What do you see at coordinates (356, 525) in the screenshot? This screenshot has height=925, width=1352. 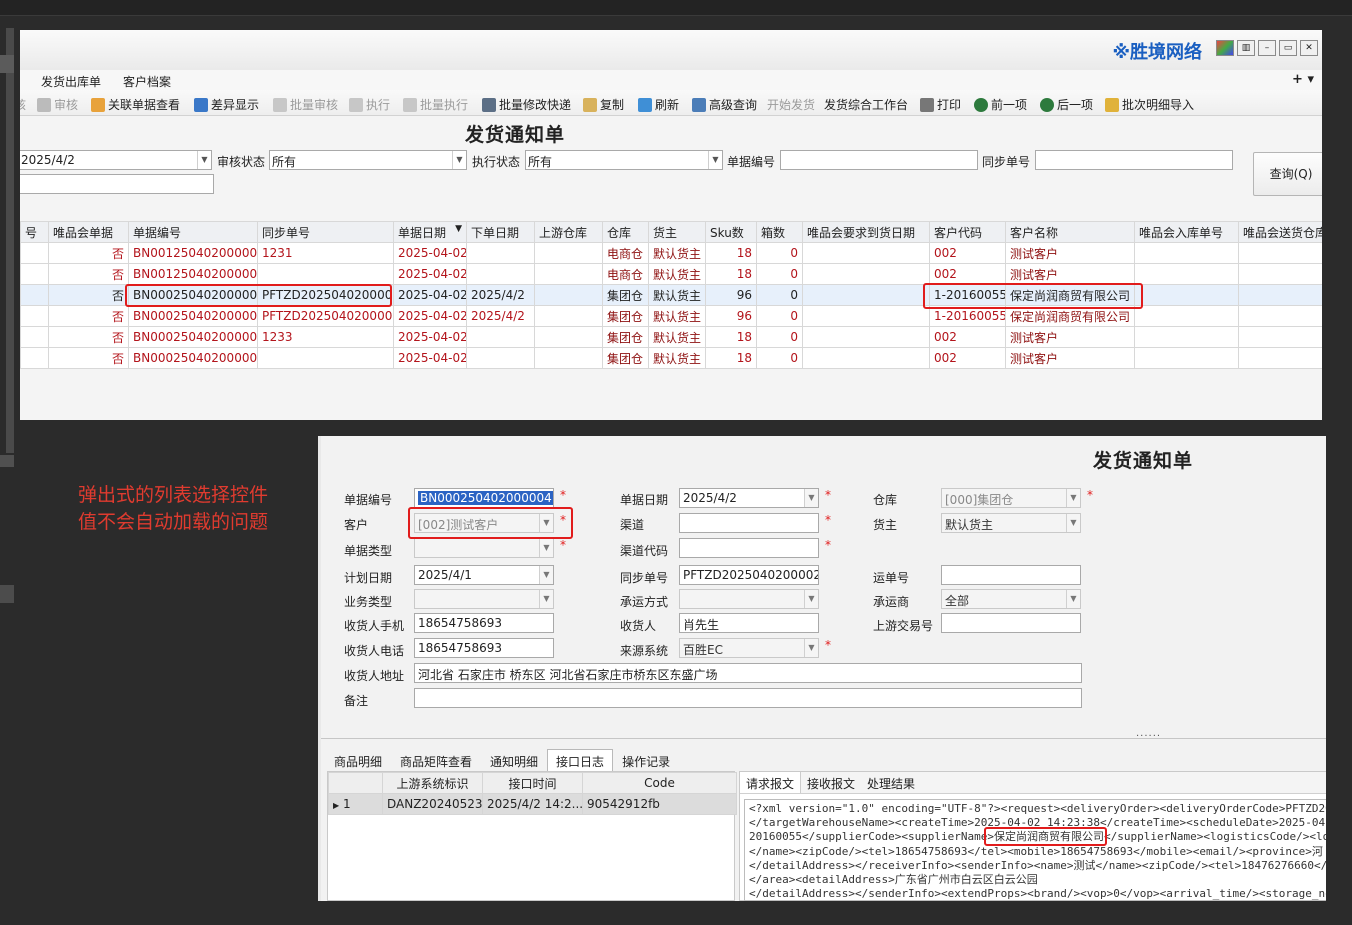 I see `customer-label: 客户` at bounding box center [356, 525].